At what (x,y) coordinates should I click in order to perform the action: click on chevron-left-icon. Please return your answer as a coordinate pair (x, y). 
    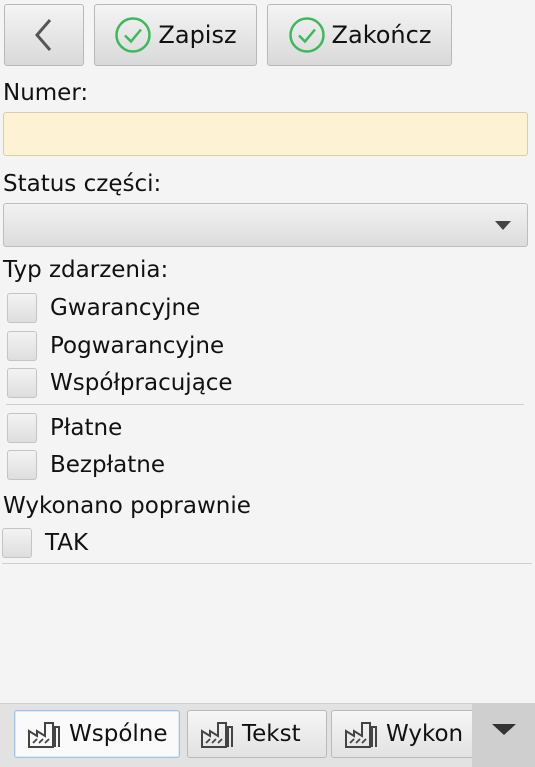
    Looking at the image, I should click on (43, 35).